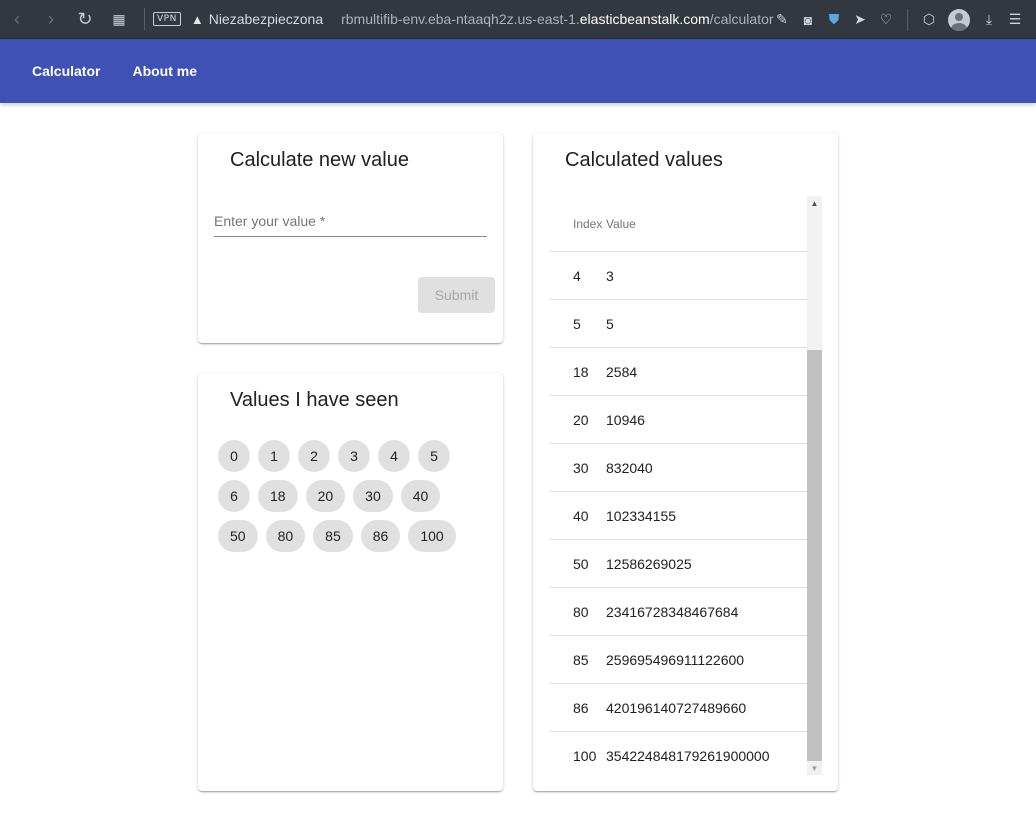 Image resolution: width=1036 pixels, height=821 pixels. Describe the element at coordinates (350, 238) in the screenshot. I see `calculate-card: Calculate new value Submit` at that location.